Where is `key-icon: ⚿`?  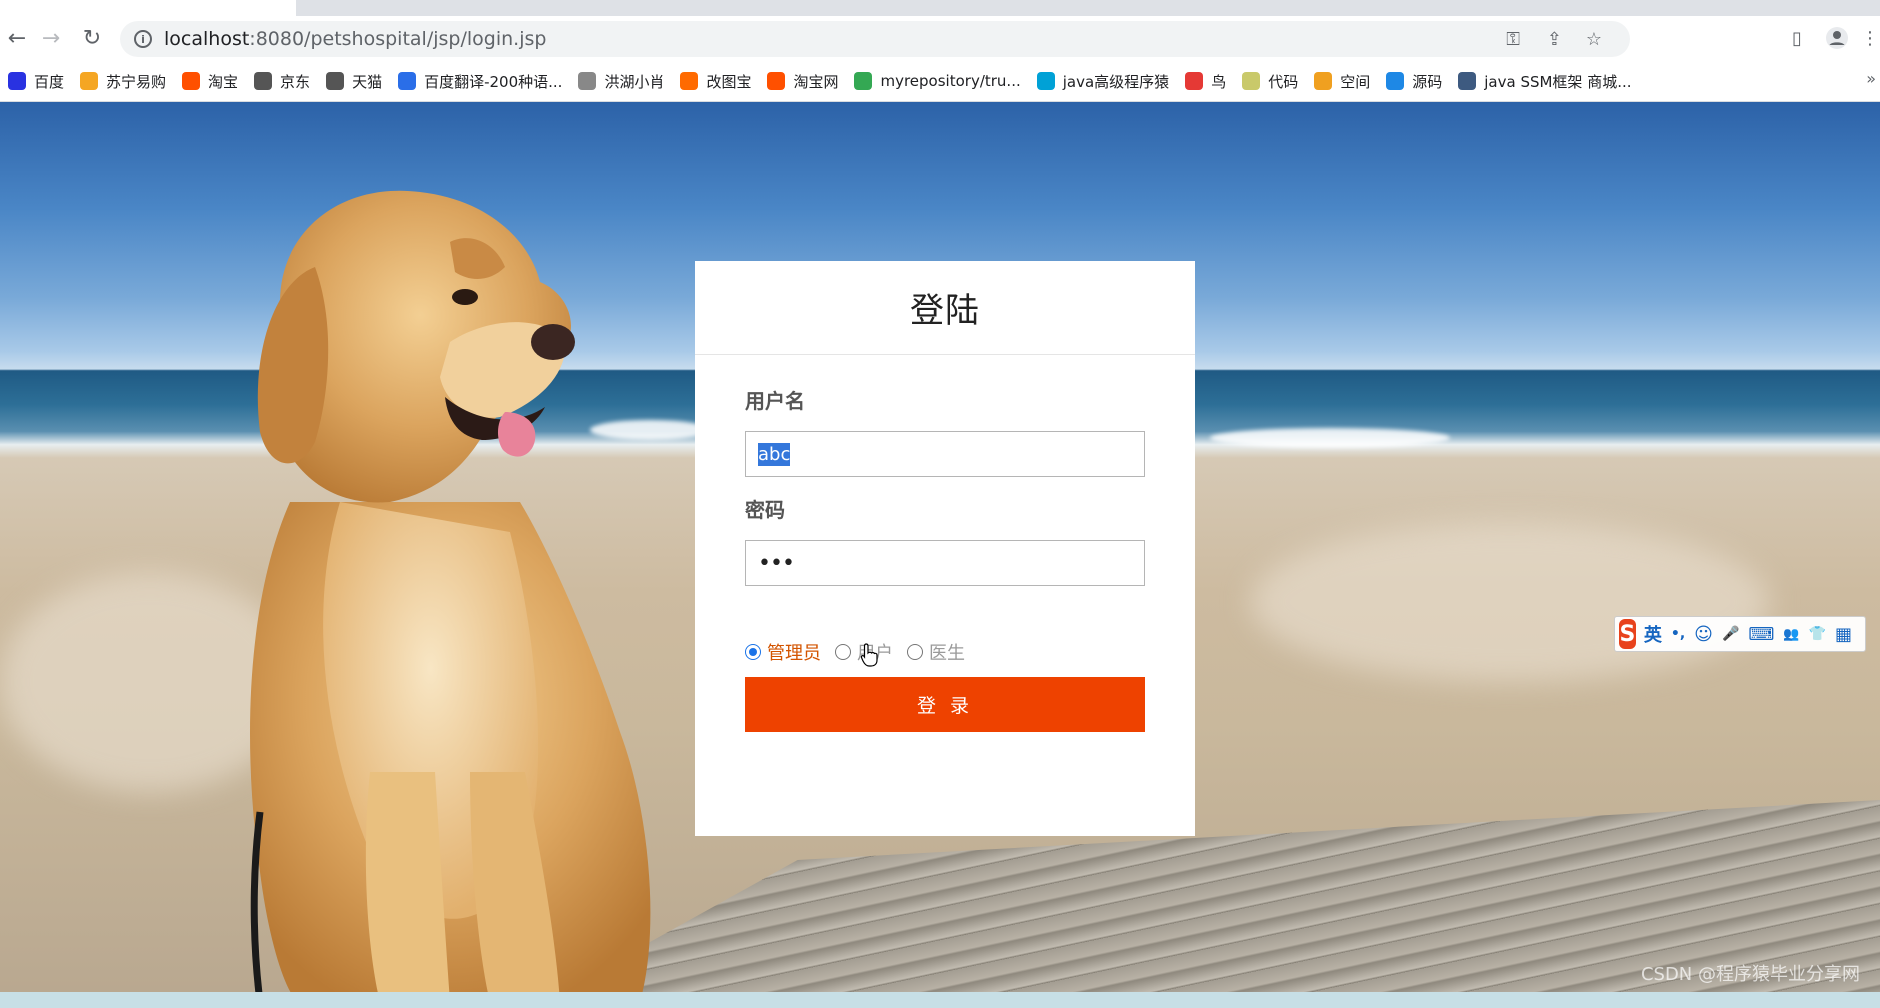 key-icon: ⚿ is located at coordinates (1513, 39).